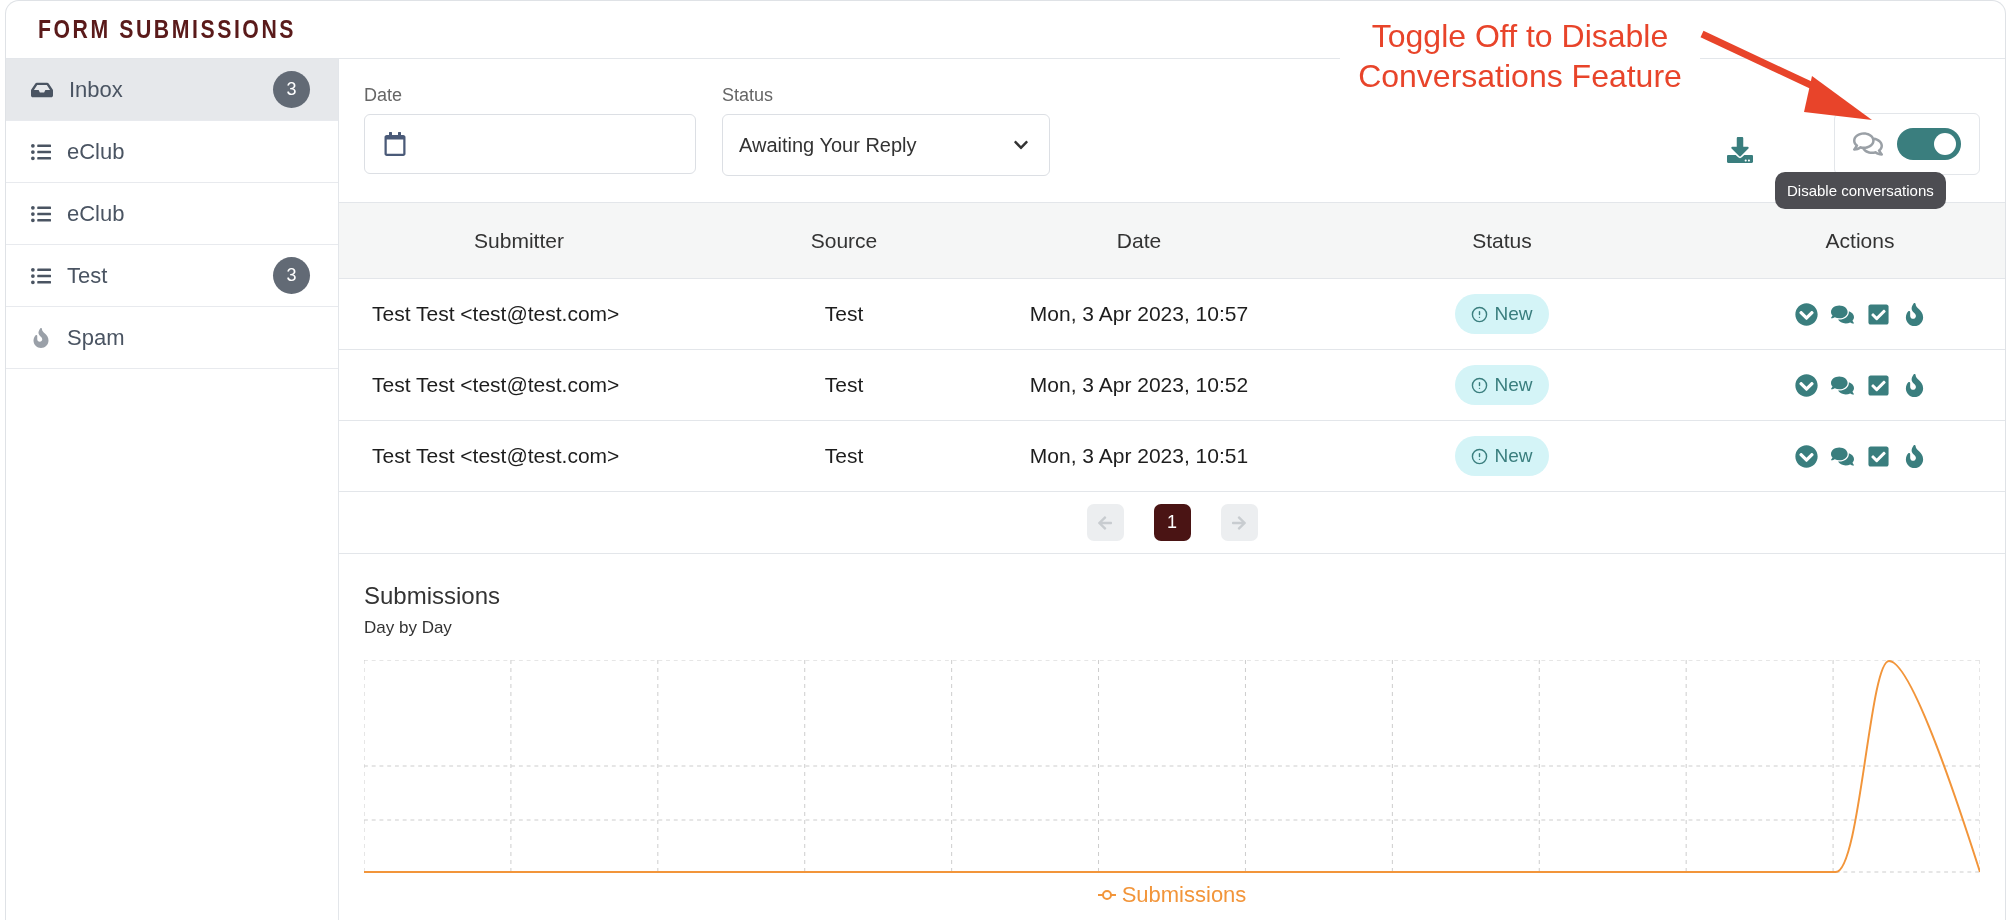 The image size is (2016, 920). What do you see at coordinates (1139, 240) in the screenshot?
I see `column-header: Date` at bounding box center [1139, 240].